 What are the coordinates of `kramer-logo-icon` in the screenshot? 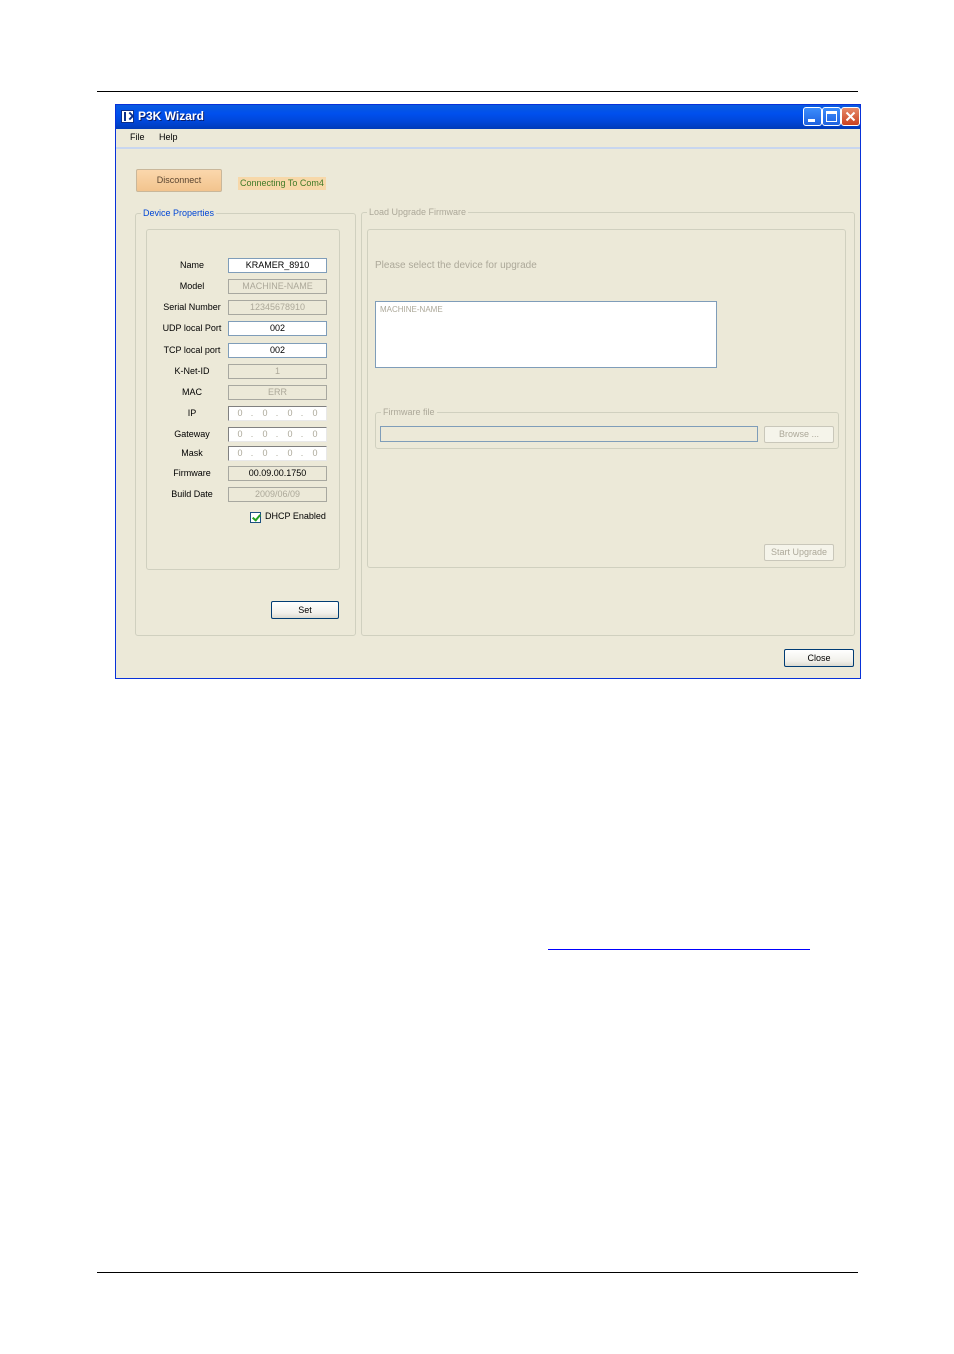 It's located at (127, 116).